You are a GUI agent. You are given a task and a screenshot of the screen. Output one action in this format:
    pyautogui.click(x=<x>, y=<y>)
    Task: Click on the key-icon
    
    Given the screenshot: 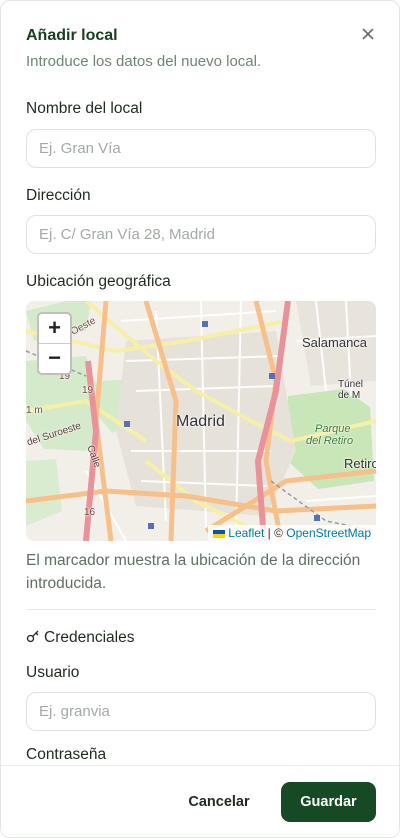 What is the action you would take?
    pyautogui.click(x=32, y=636)
    